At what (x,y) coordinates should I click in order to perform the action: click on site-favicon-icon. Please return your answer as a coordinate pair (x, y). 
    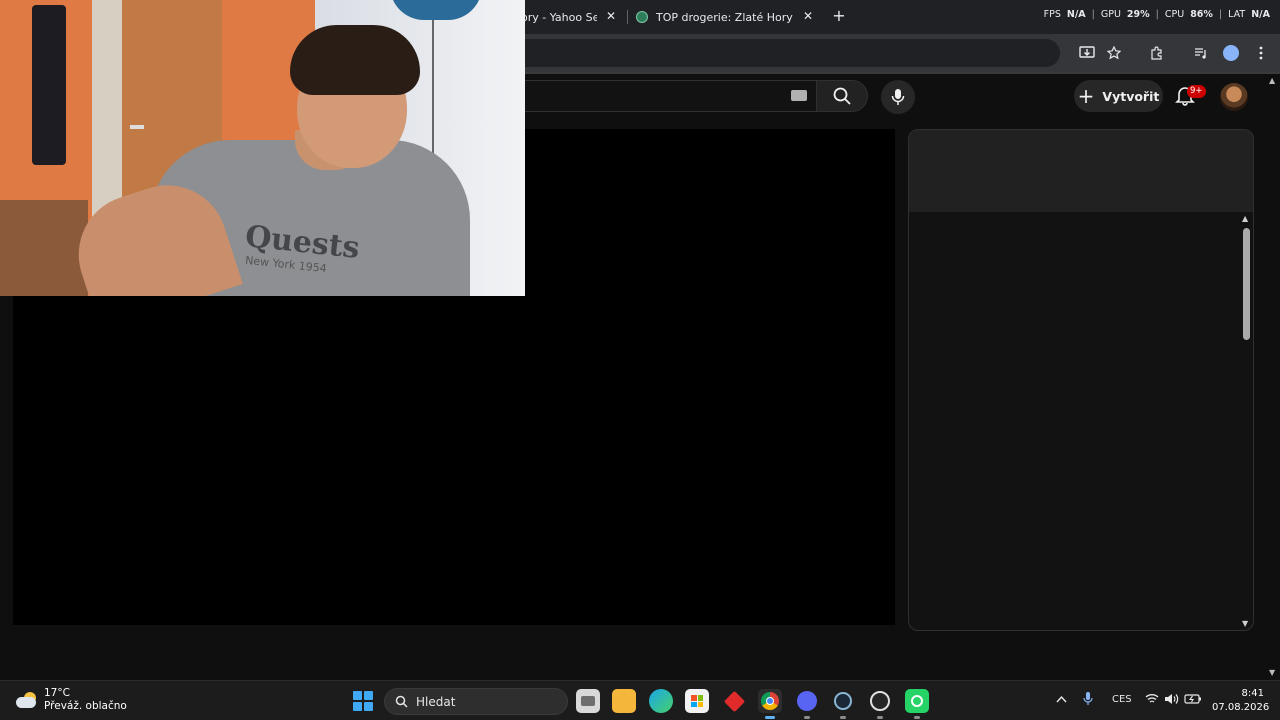
    Looking at the image, I should click on (642, 17).